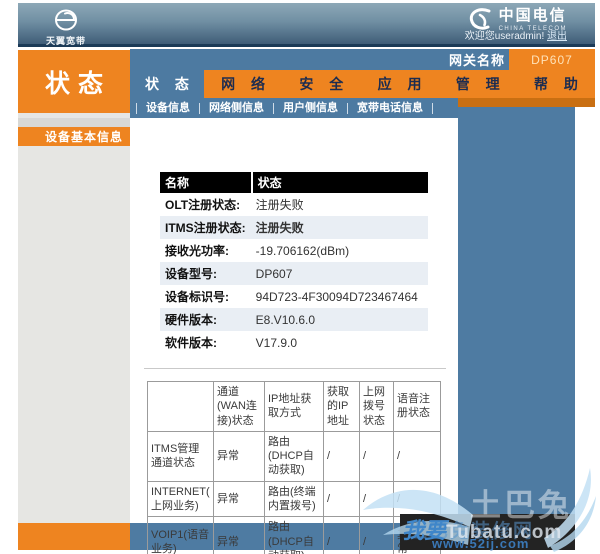 The image size is (600, 554). I want to click on wan-cell: 路由(终端内置拨号), so click(294, 499).